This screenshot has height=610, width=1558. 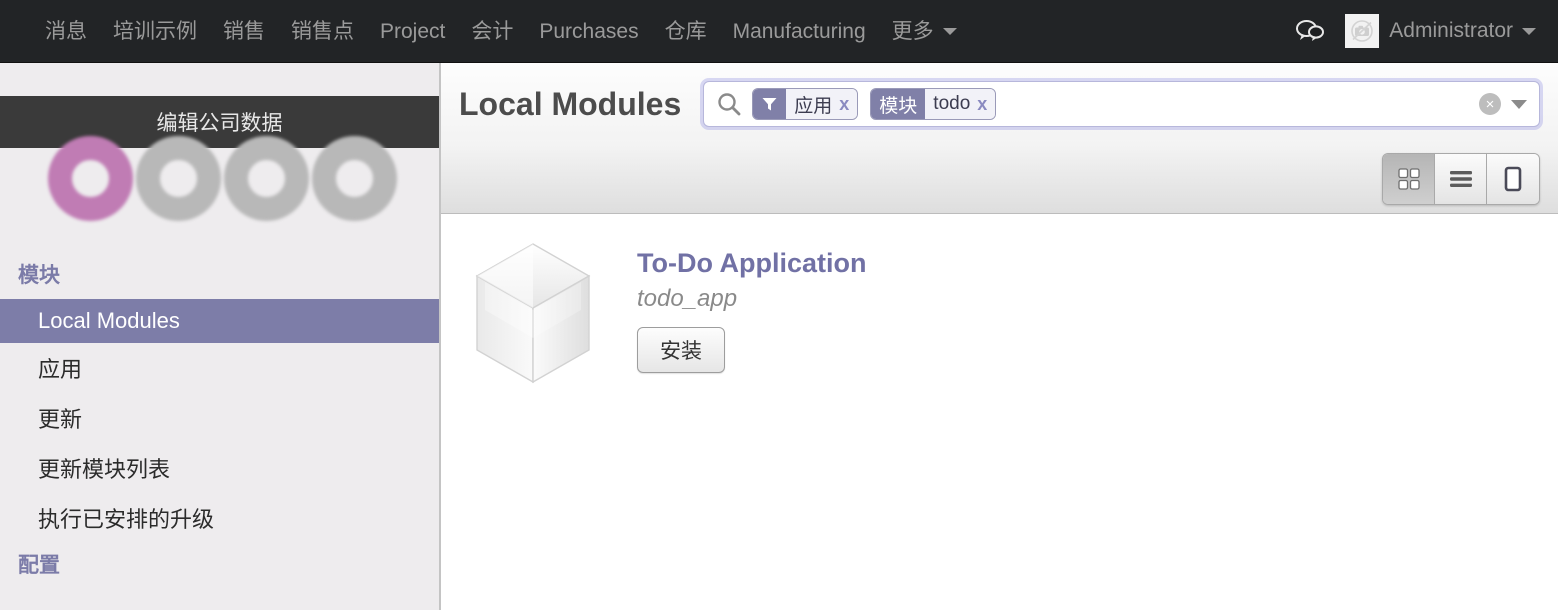 I want to click on view-form, so click(x=1513, y=179).